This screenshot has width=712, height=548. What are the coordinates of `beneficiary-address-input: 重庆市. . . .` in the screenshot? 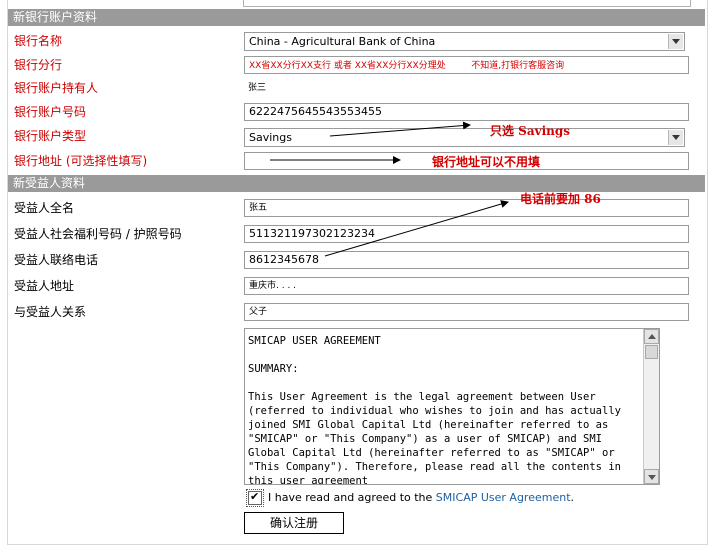 It's located at (466, 286).